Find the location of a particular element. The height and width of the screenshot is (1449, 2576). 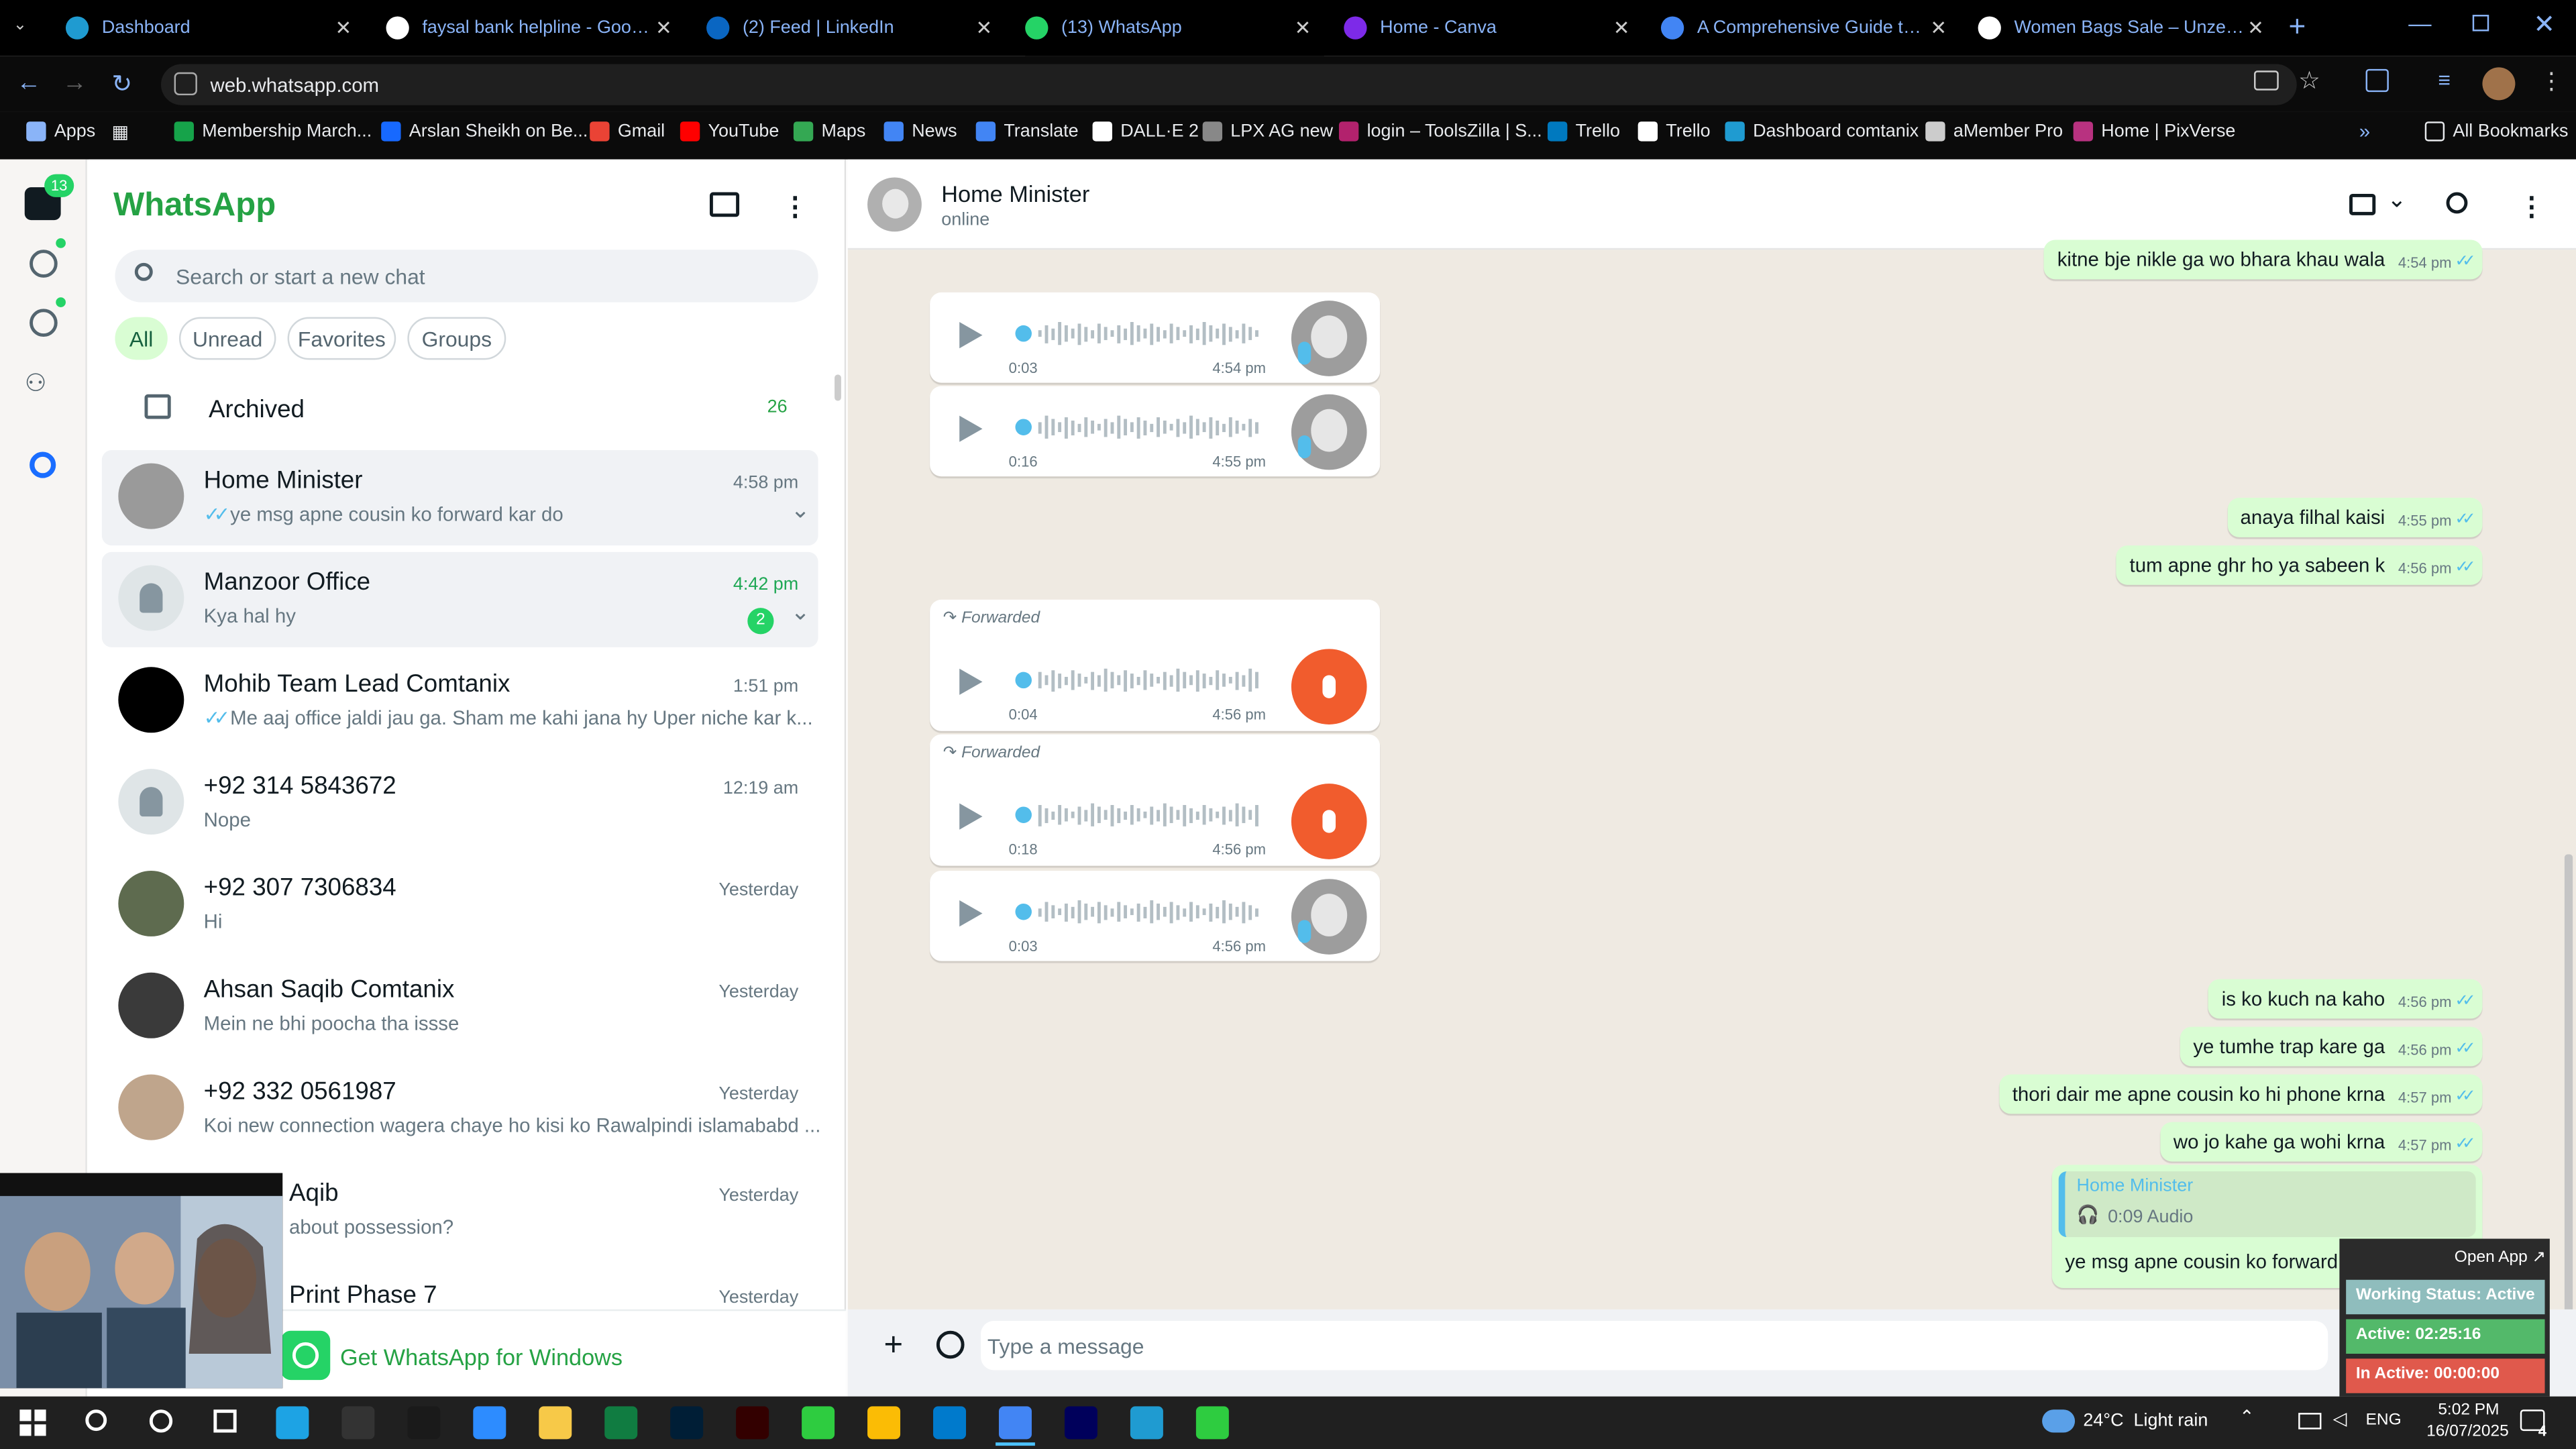

status-icon is located at coordinates (44, 264).